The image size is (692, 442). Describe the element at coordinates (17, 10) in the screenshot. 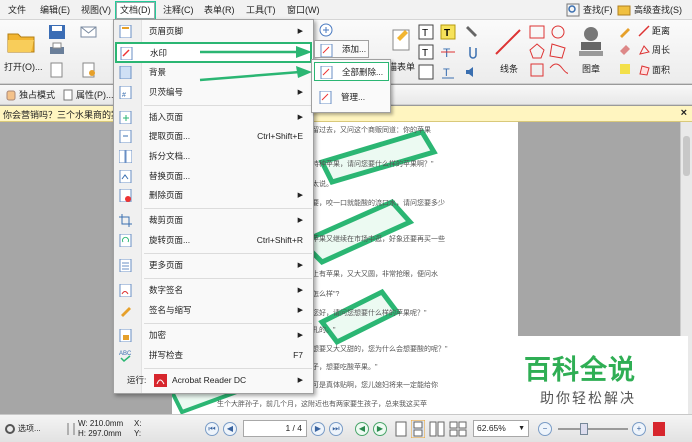

I see `menu-file: 文件` at that location.